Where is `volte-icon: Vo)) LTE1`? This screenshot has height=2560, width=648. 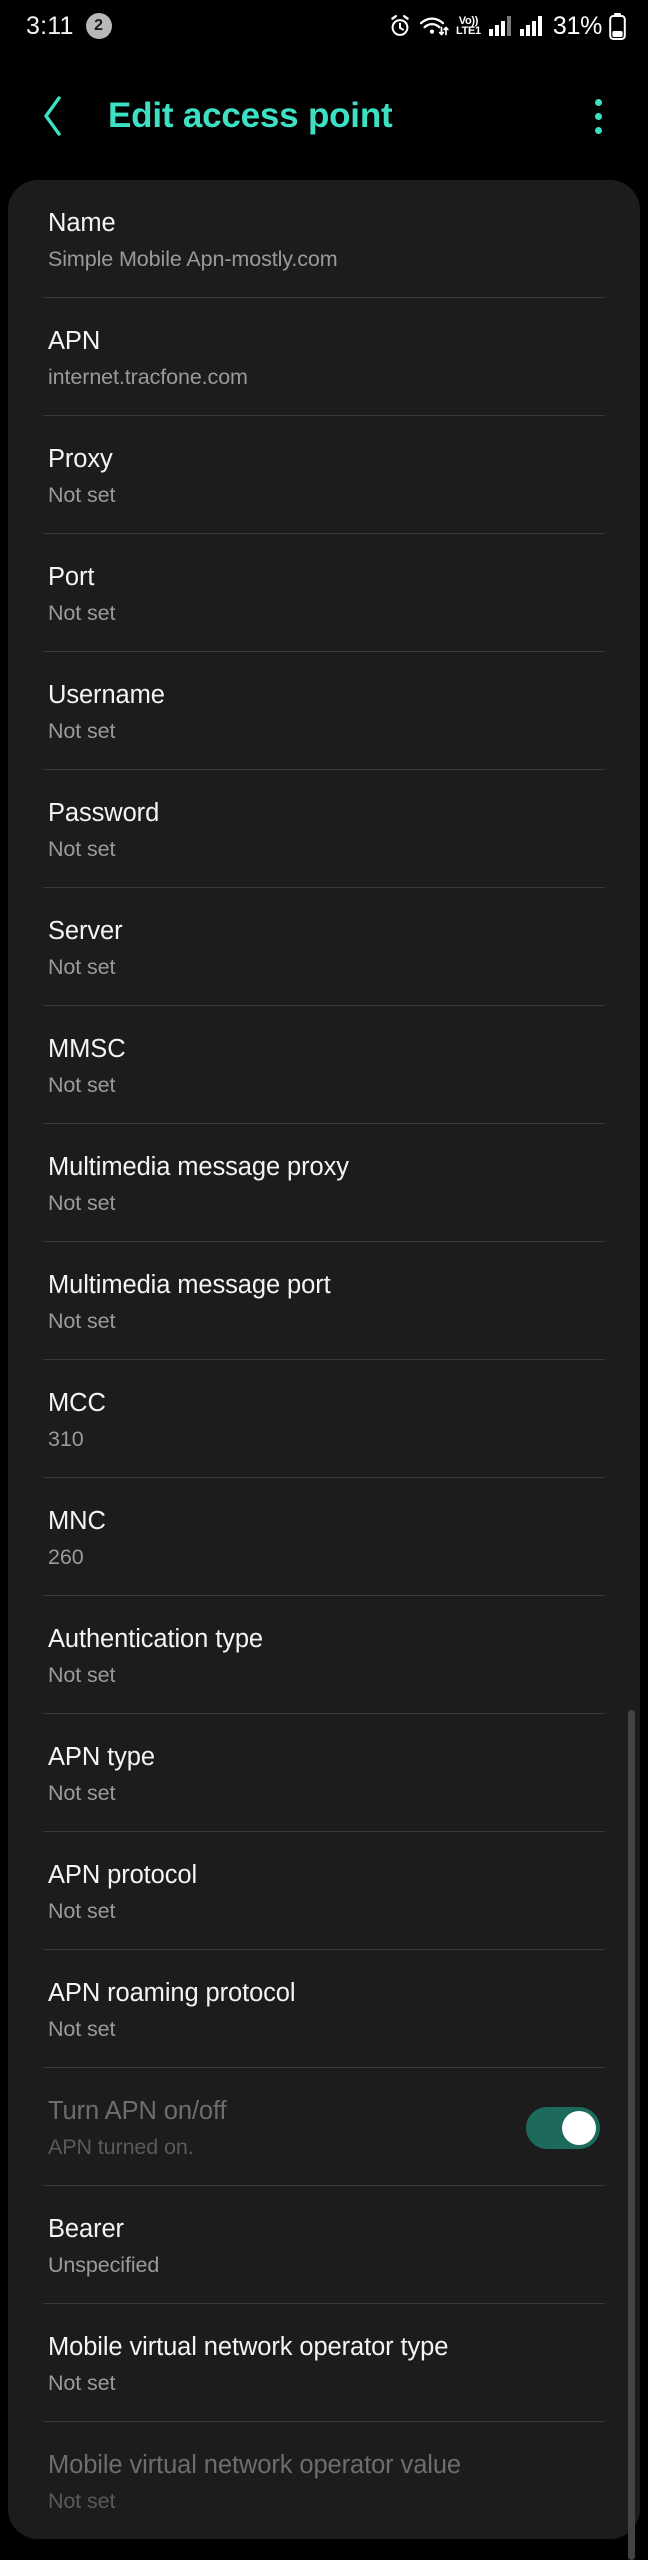 volte-icon: Vo)) LTE1 is located at coordinates (468, 26).